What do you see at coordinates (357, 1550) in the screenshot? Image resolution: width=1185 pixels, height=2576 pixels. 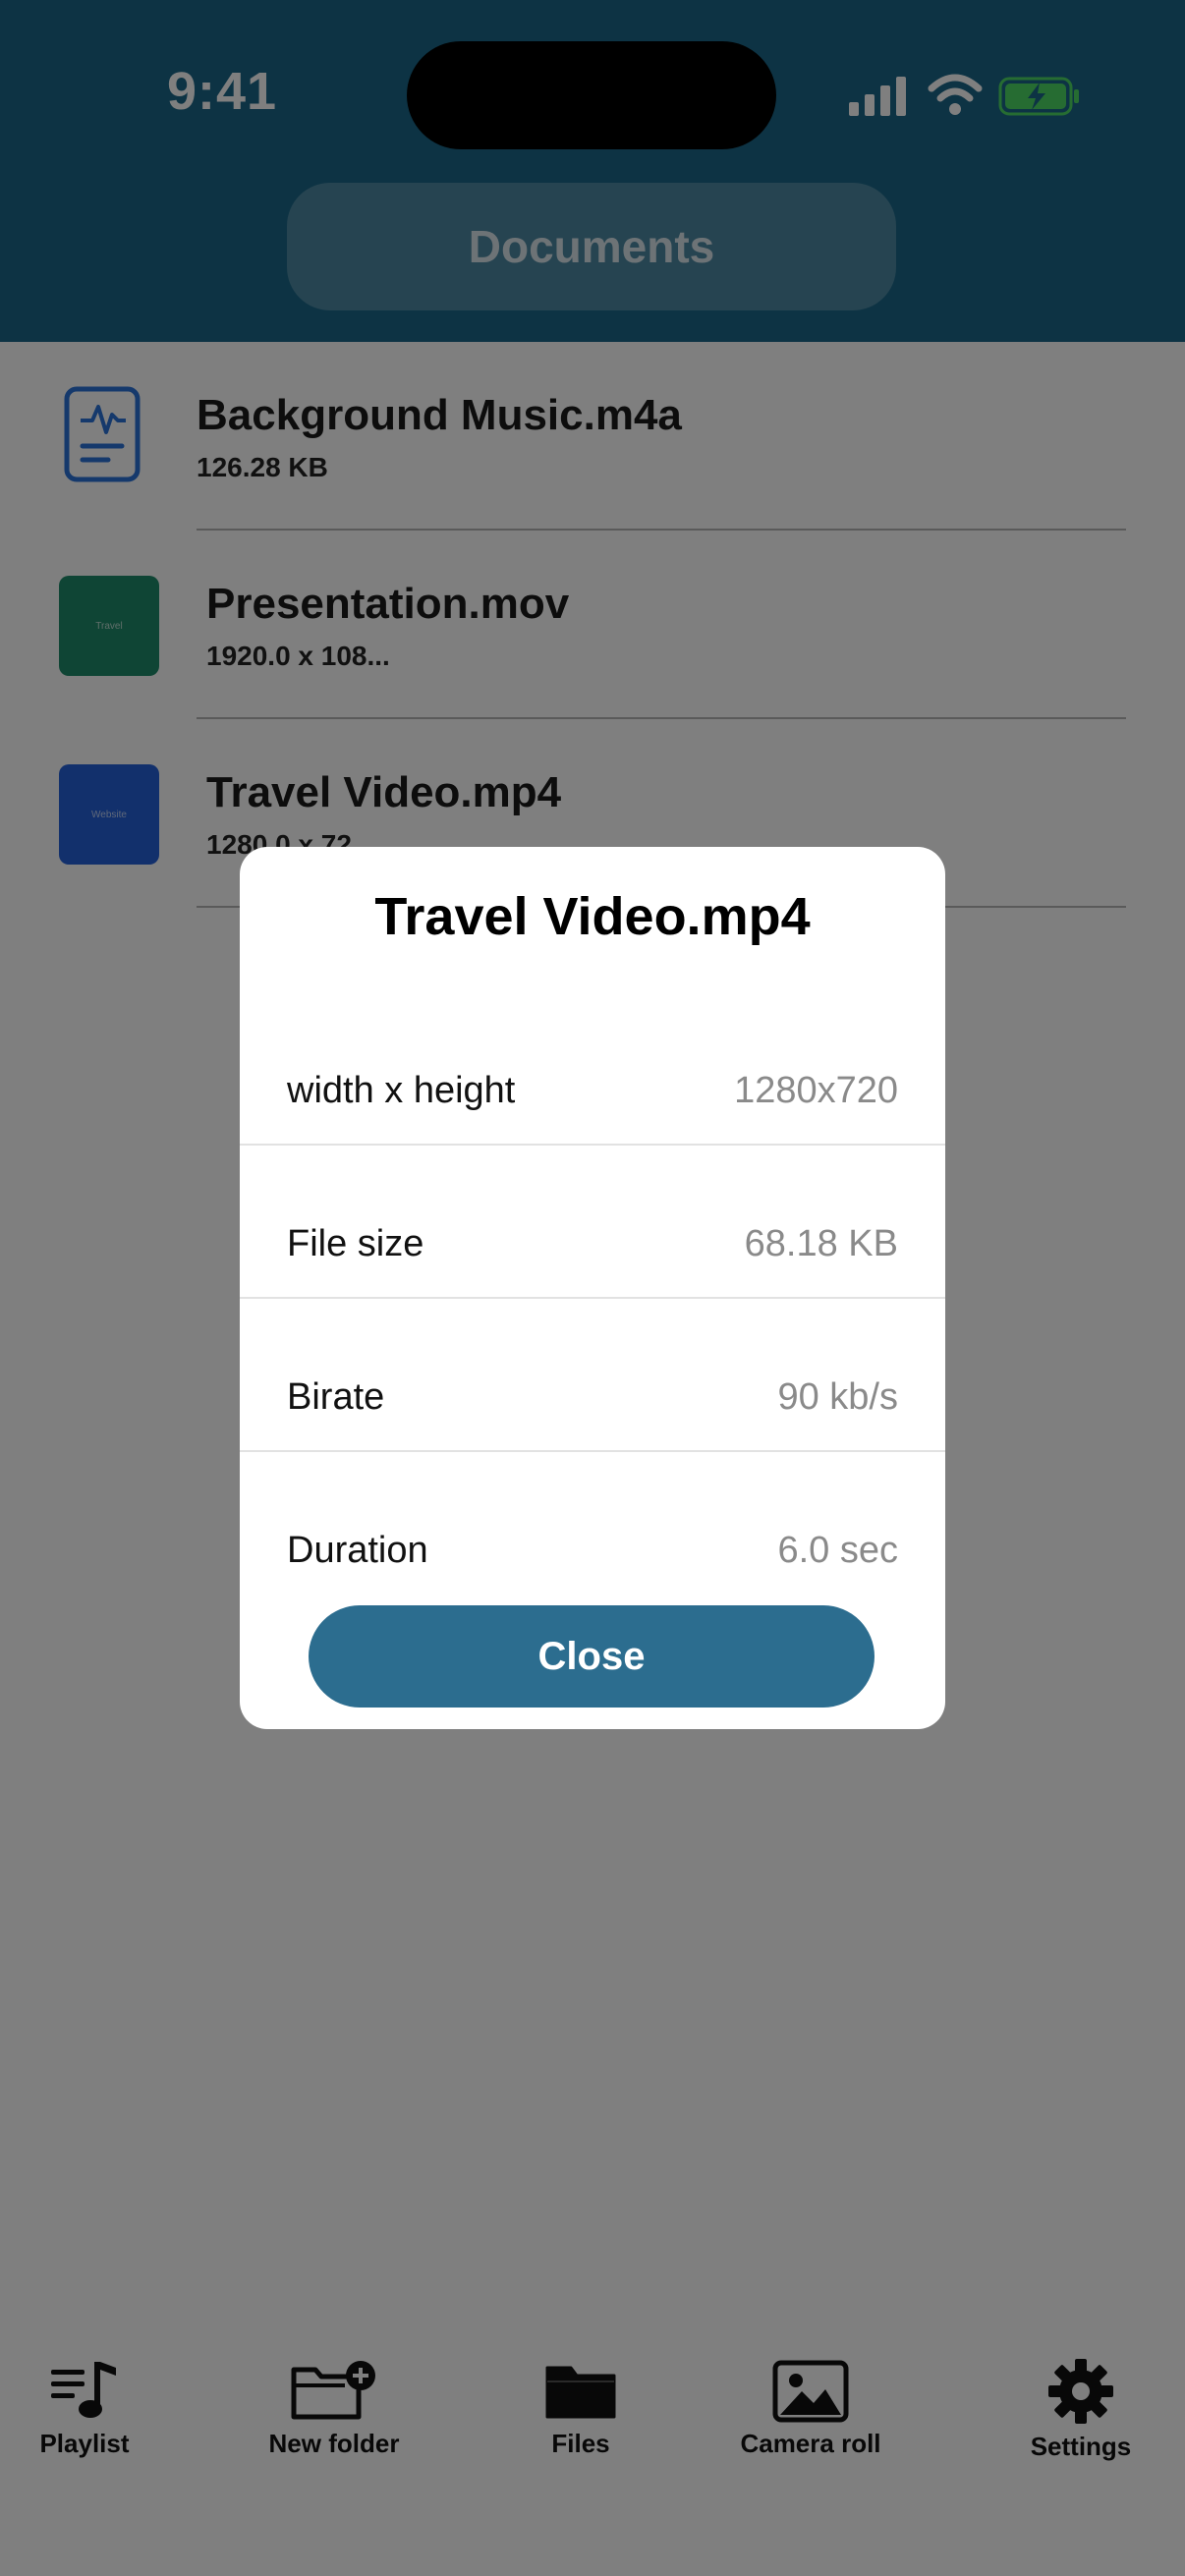 I see `info-label: Duration` at bounding box center [357, 1550].